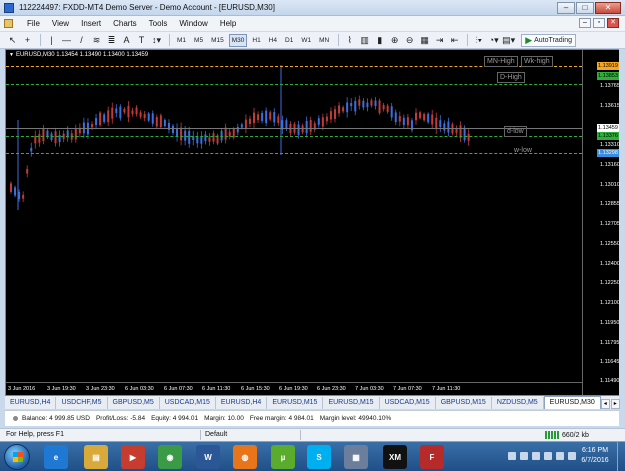 The image size is (625, 471). What do you see at coordinates (56, 457) in the screenshot?
I see `ie-icon: e` at bounding box center [56, 457].